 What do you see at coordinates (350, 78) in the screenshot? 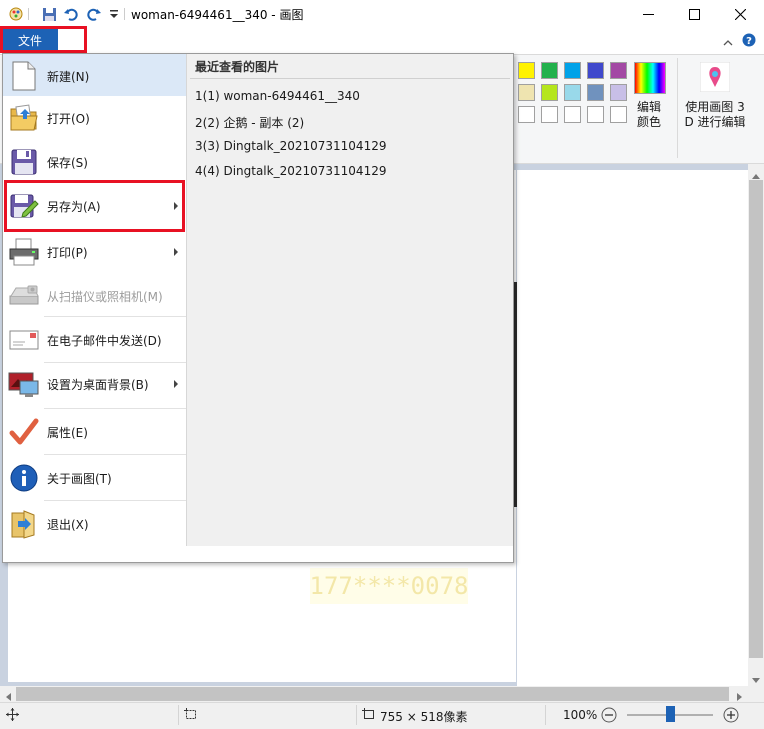
I see `recent-header-divider` at bounding box center [350, 78].